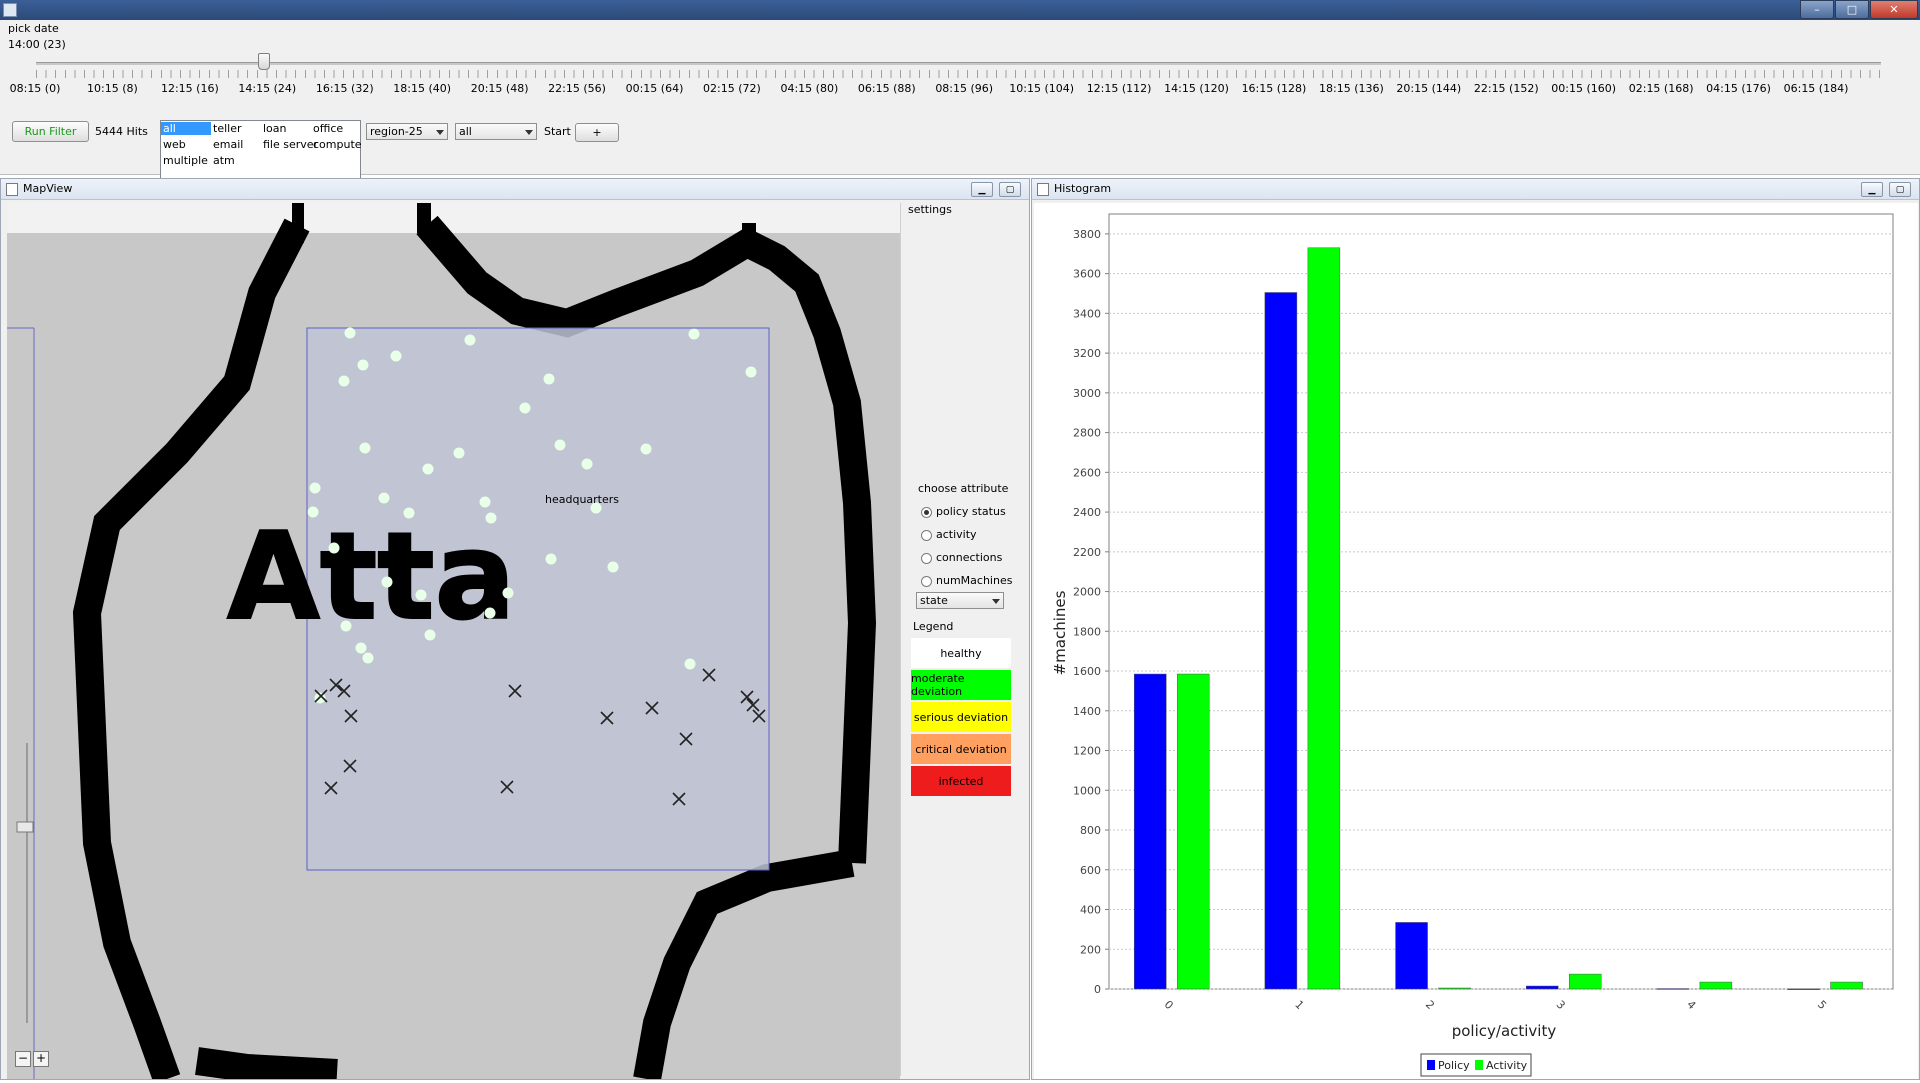  What do you see at coordinates (926, 558) in the screenshot?
I see `attribute-radio-connections` at bounding box center [926, 558].